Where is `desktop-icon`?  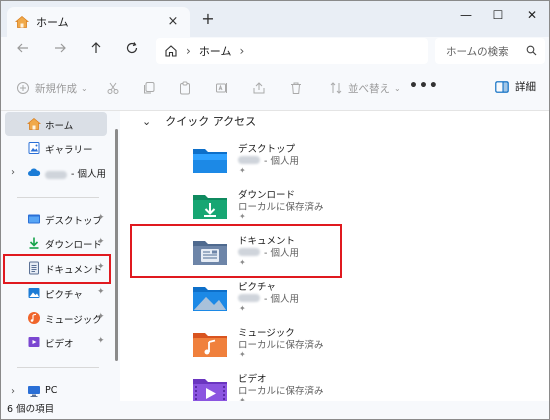 desktop-icon is located at coordinates (34, 219).